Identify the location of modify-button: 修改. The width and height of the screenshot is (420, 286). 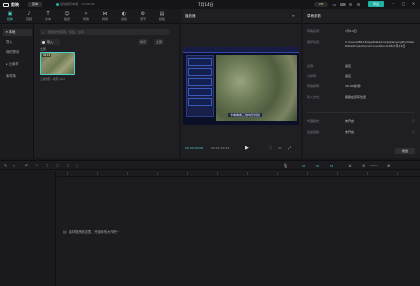
(405, 151).